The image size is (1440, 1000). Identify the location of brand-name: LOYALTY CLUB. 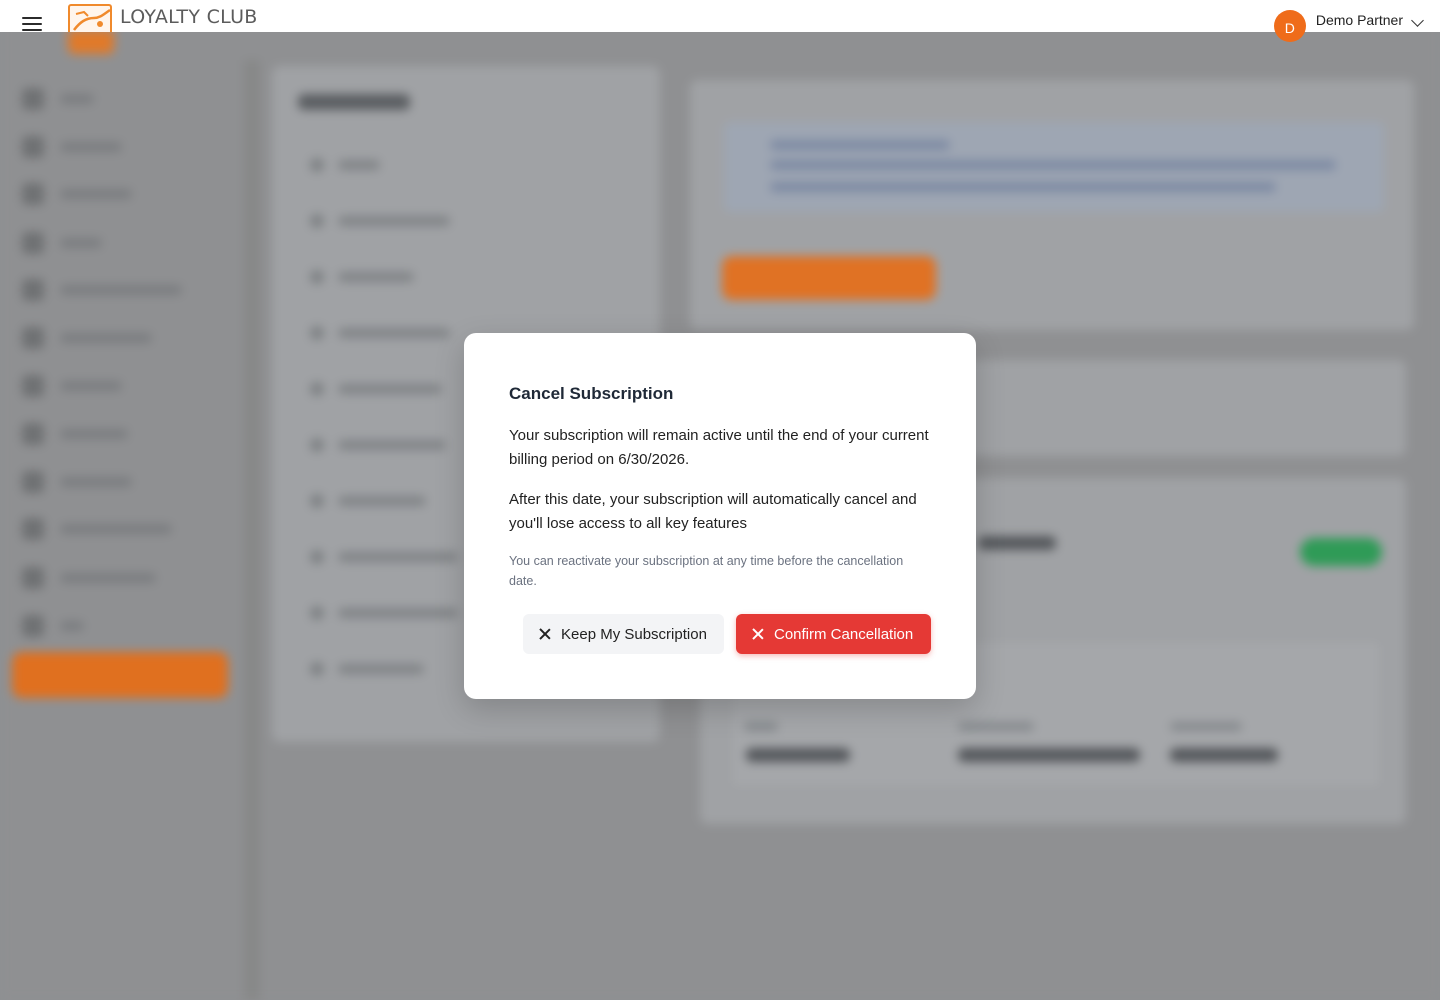
(189, 17).